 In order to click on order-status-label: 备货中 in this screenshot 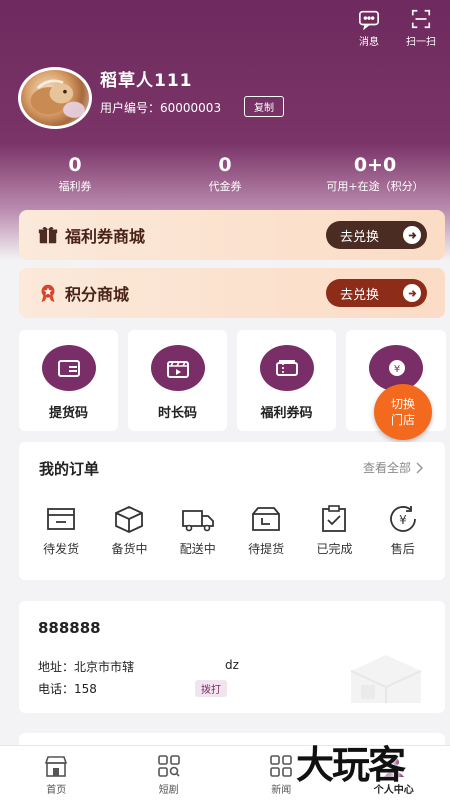, I will do `click(129, 549)`.